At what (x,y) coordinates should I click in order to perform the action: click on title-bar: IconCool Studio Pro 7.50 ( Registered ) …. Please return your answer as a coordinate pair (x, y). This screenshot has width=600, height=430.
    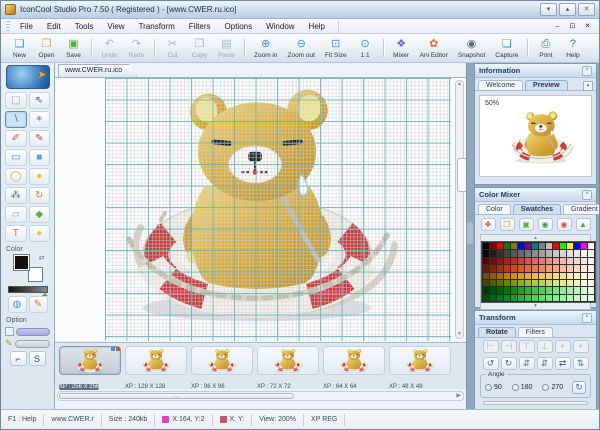
    Looking at the image, I should click on (300, 10).